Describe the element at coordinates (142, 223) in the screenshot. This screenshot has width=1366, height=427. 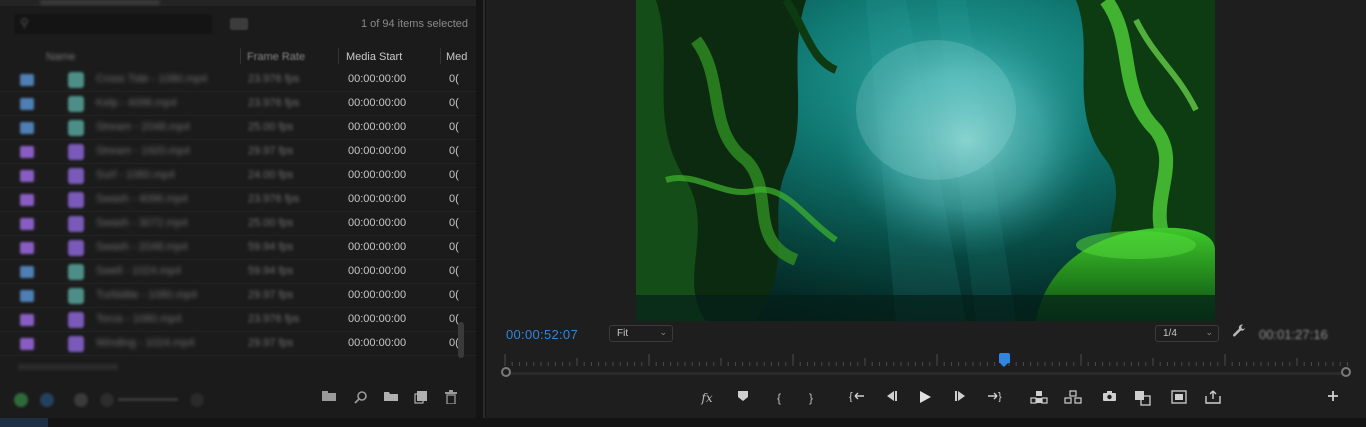
I see `clip-name: Swash - 3072.mp4` at that location.